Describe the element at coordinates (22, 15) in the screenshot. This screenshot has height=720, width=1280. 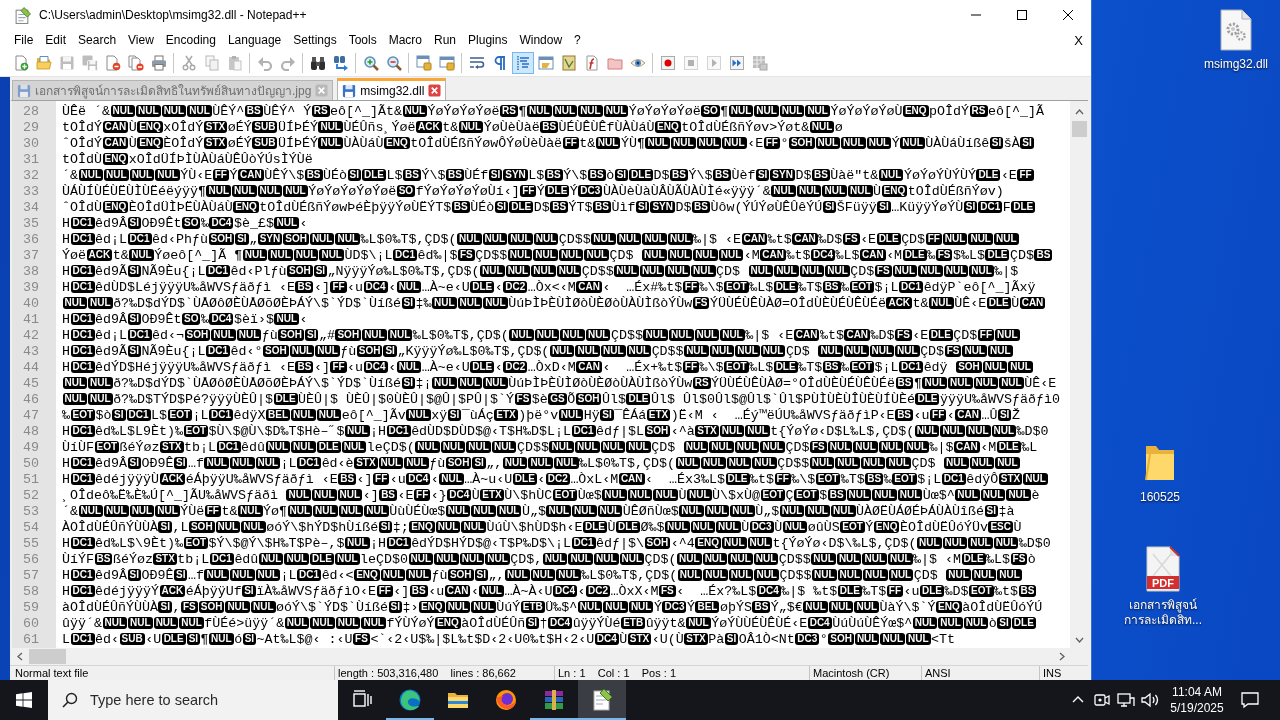
I see `notepad-icon` at that location.